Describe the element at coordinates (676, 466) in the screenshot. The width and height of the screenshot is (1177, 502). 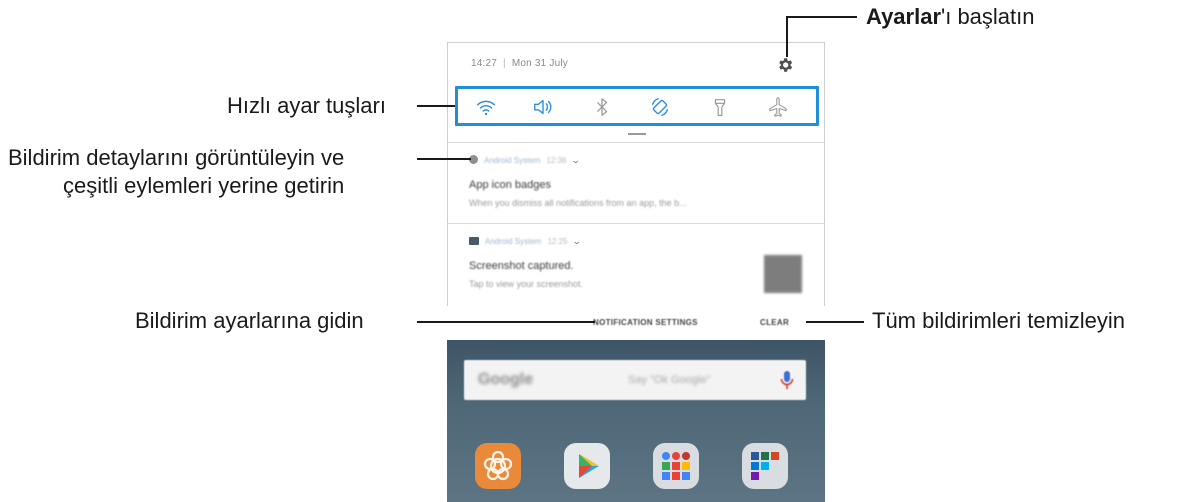
I see `google-folder-icon` at that location.